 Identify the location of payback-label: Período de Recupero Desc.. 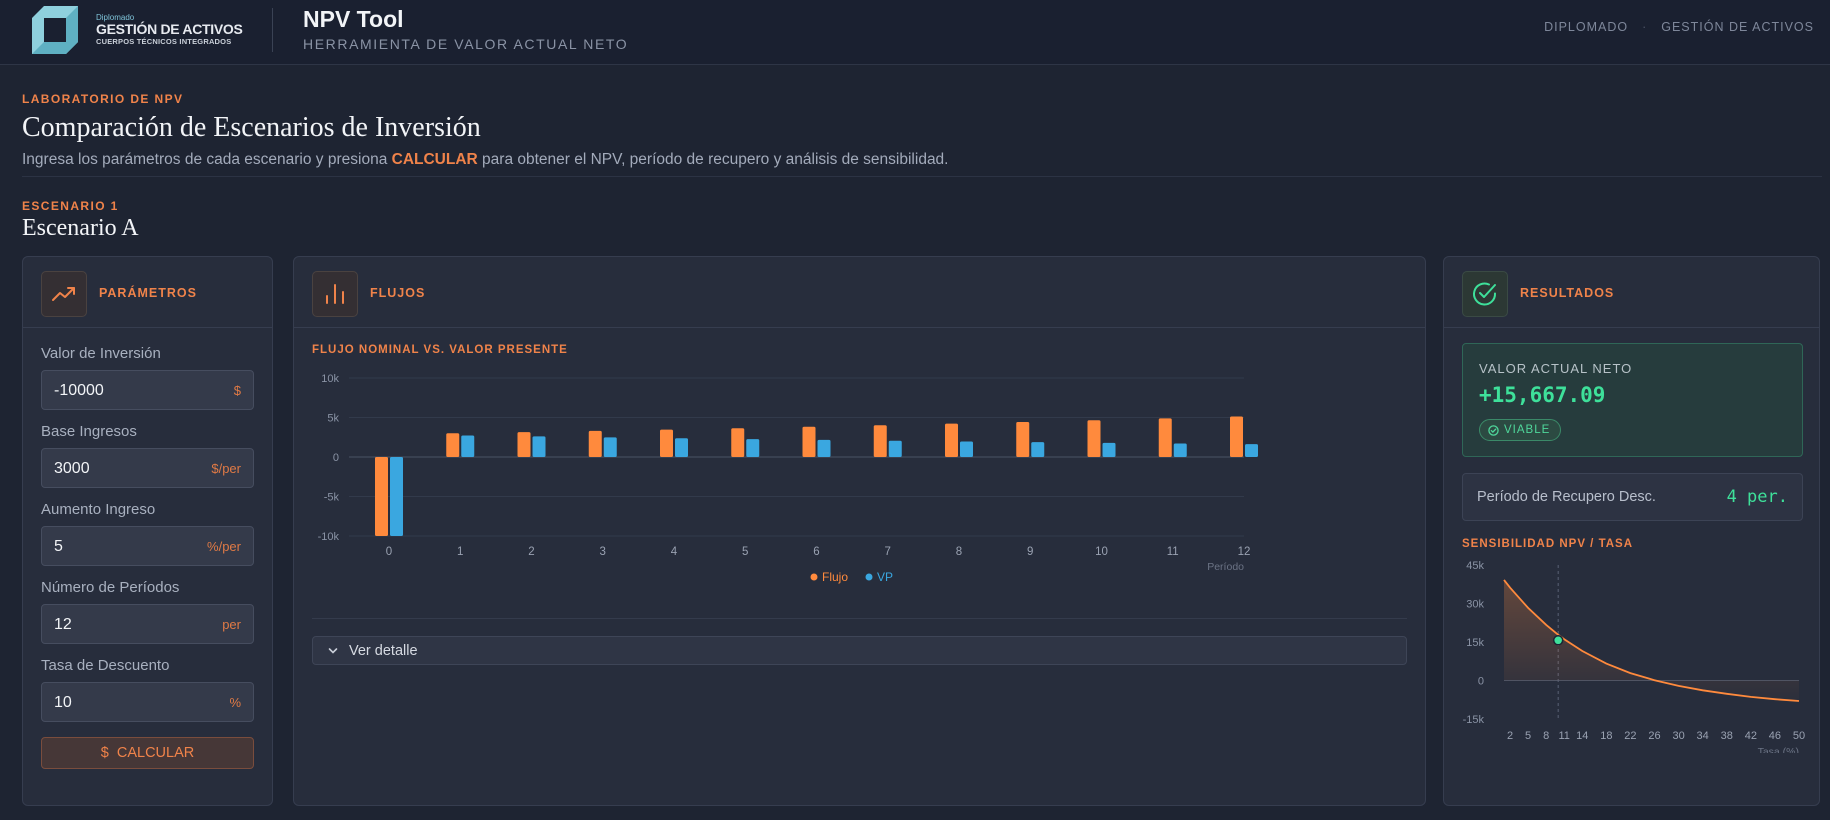
(1566, 497).